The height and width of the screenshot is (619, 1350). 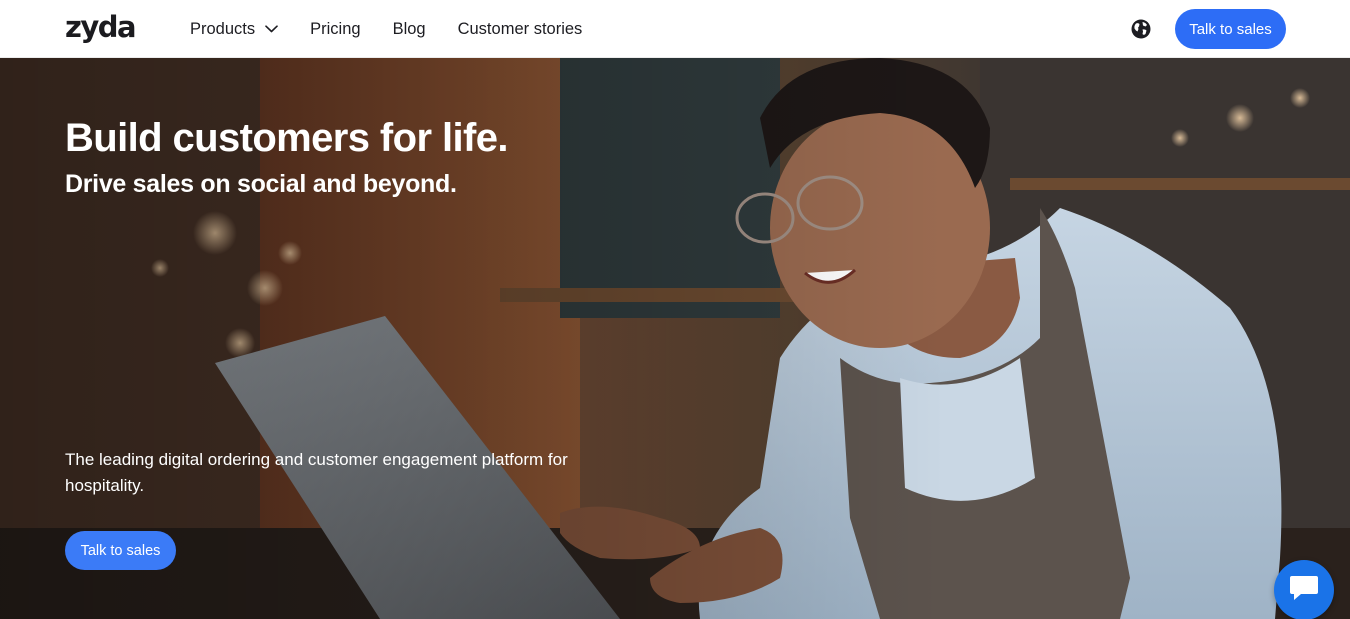 I want to click on nav-item-customer-stories: Customer stories, so click(x=520, y=29).